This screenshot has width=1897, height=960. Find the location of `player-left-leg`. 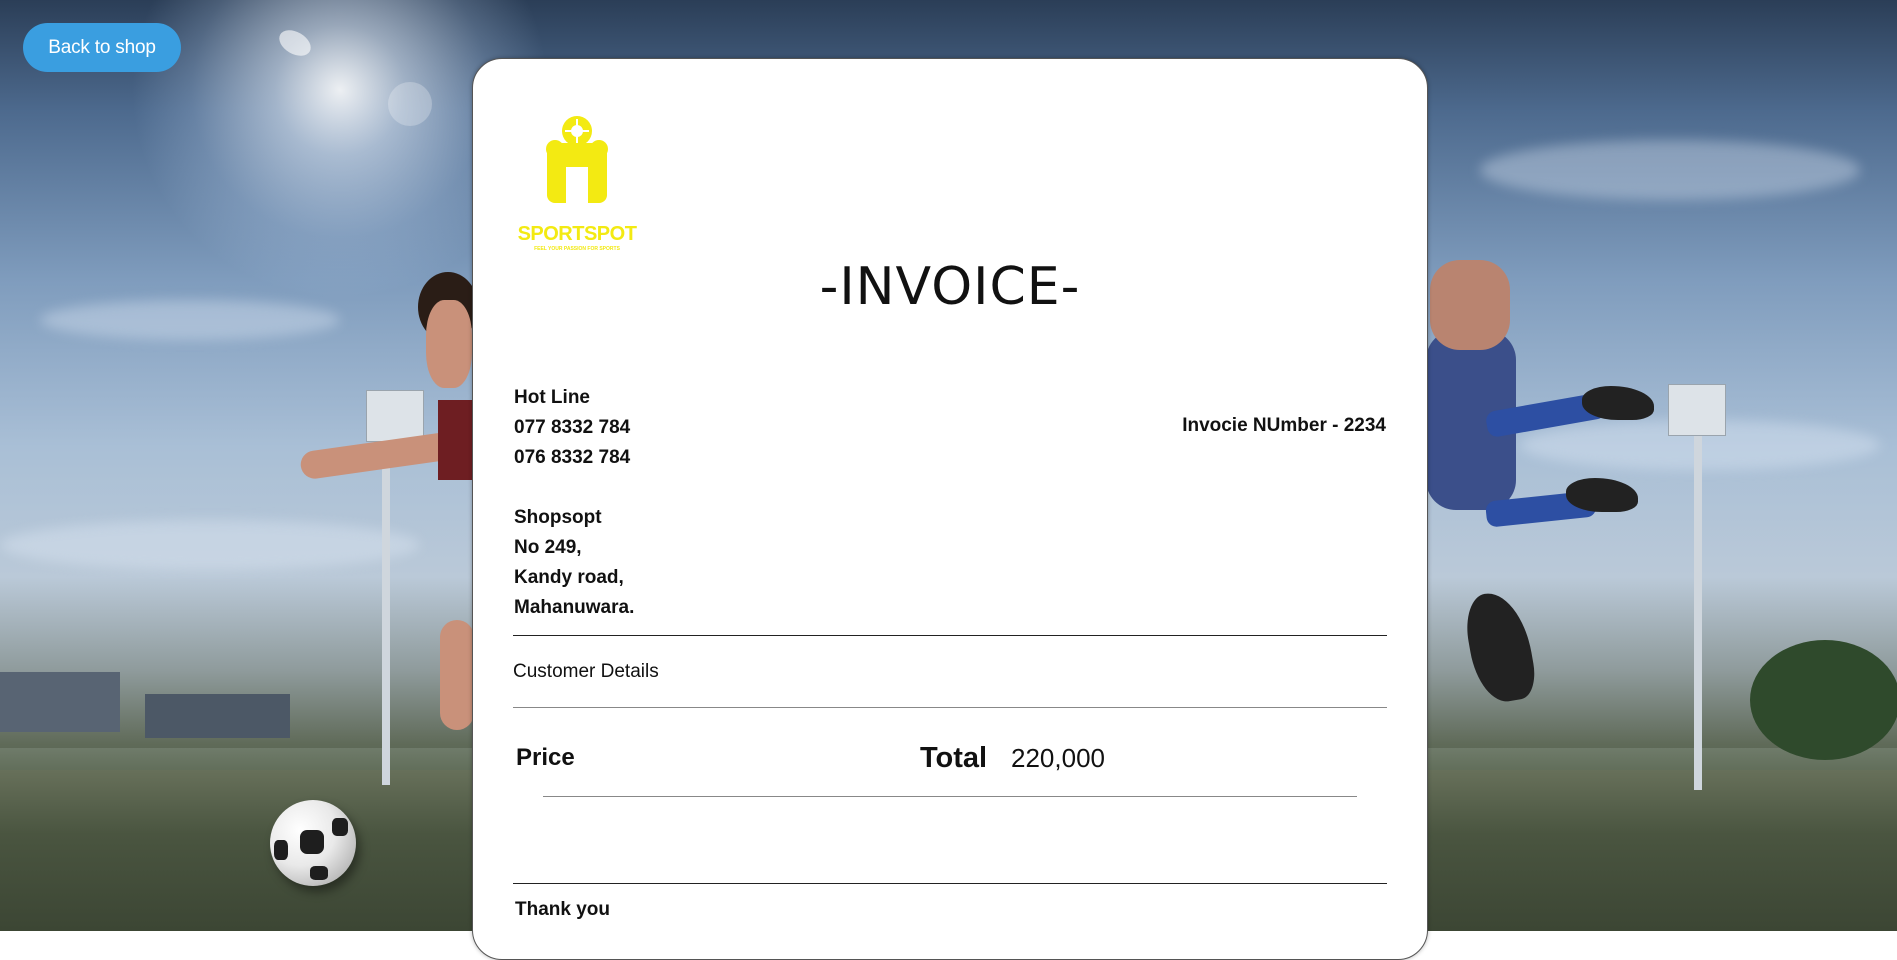

player-left-leg is located at coordinates (457, 675).